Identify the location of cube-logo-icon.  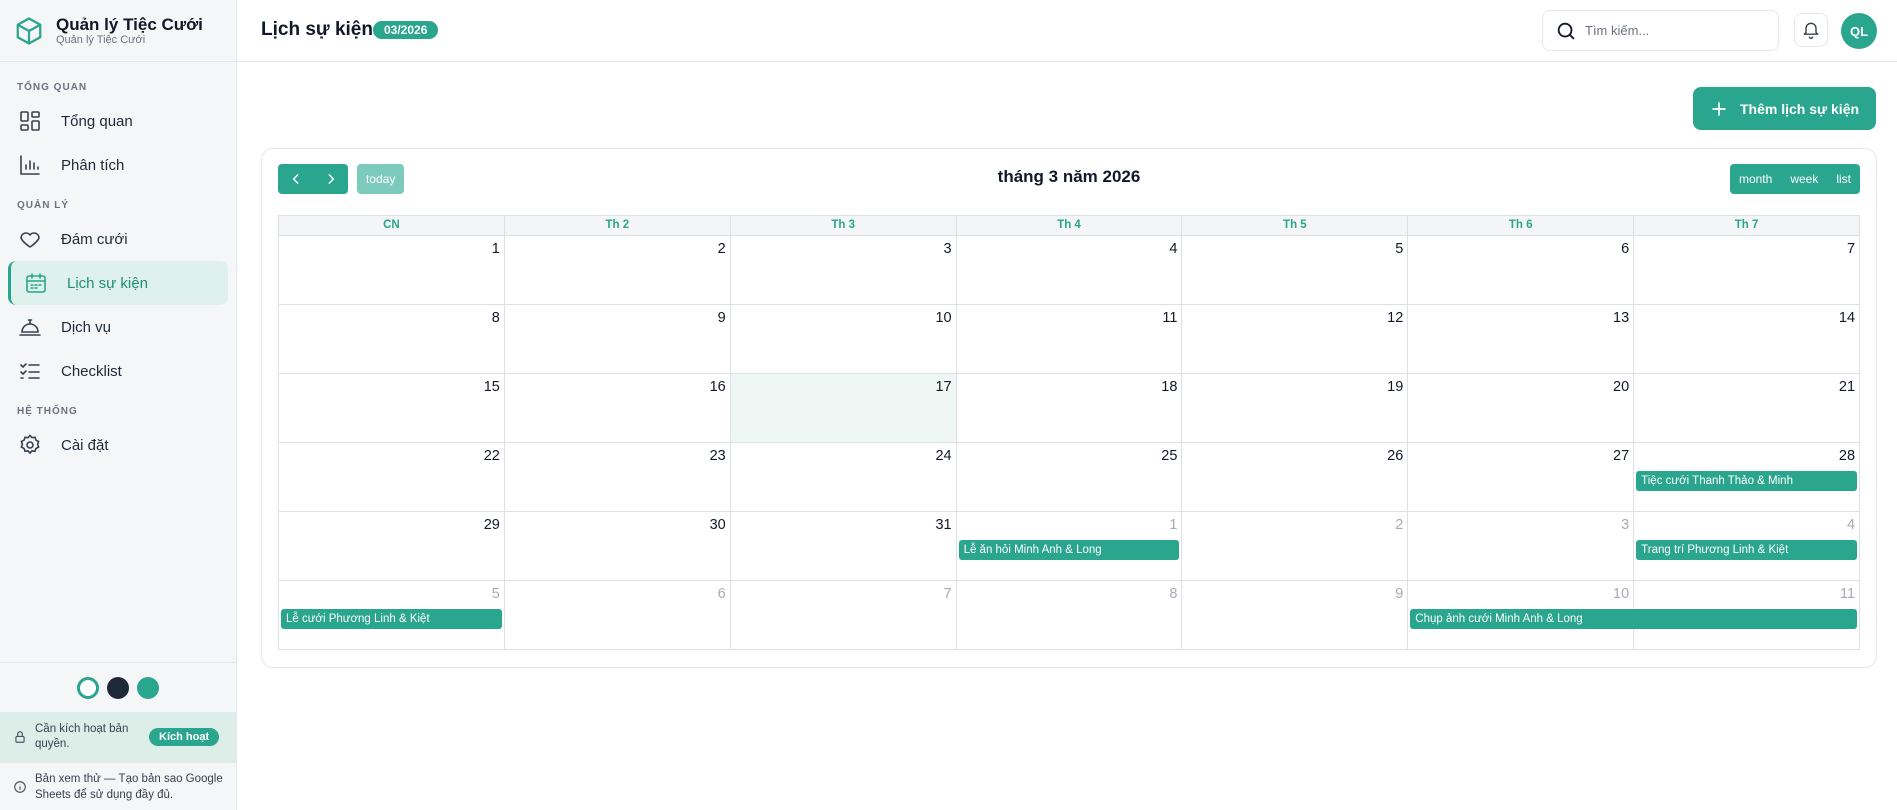
(29, 30).